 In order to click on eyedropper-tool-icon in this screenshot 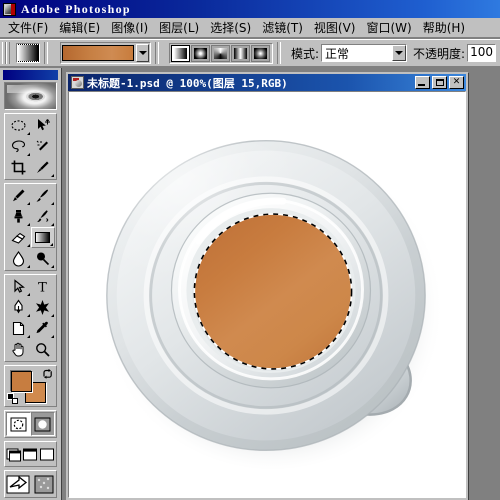, I will do `click(43, 328)`.